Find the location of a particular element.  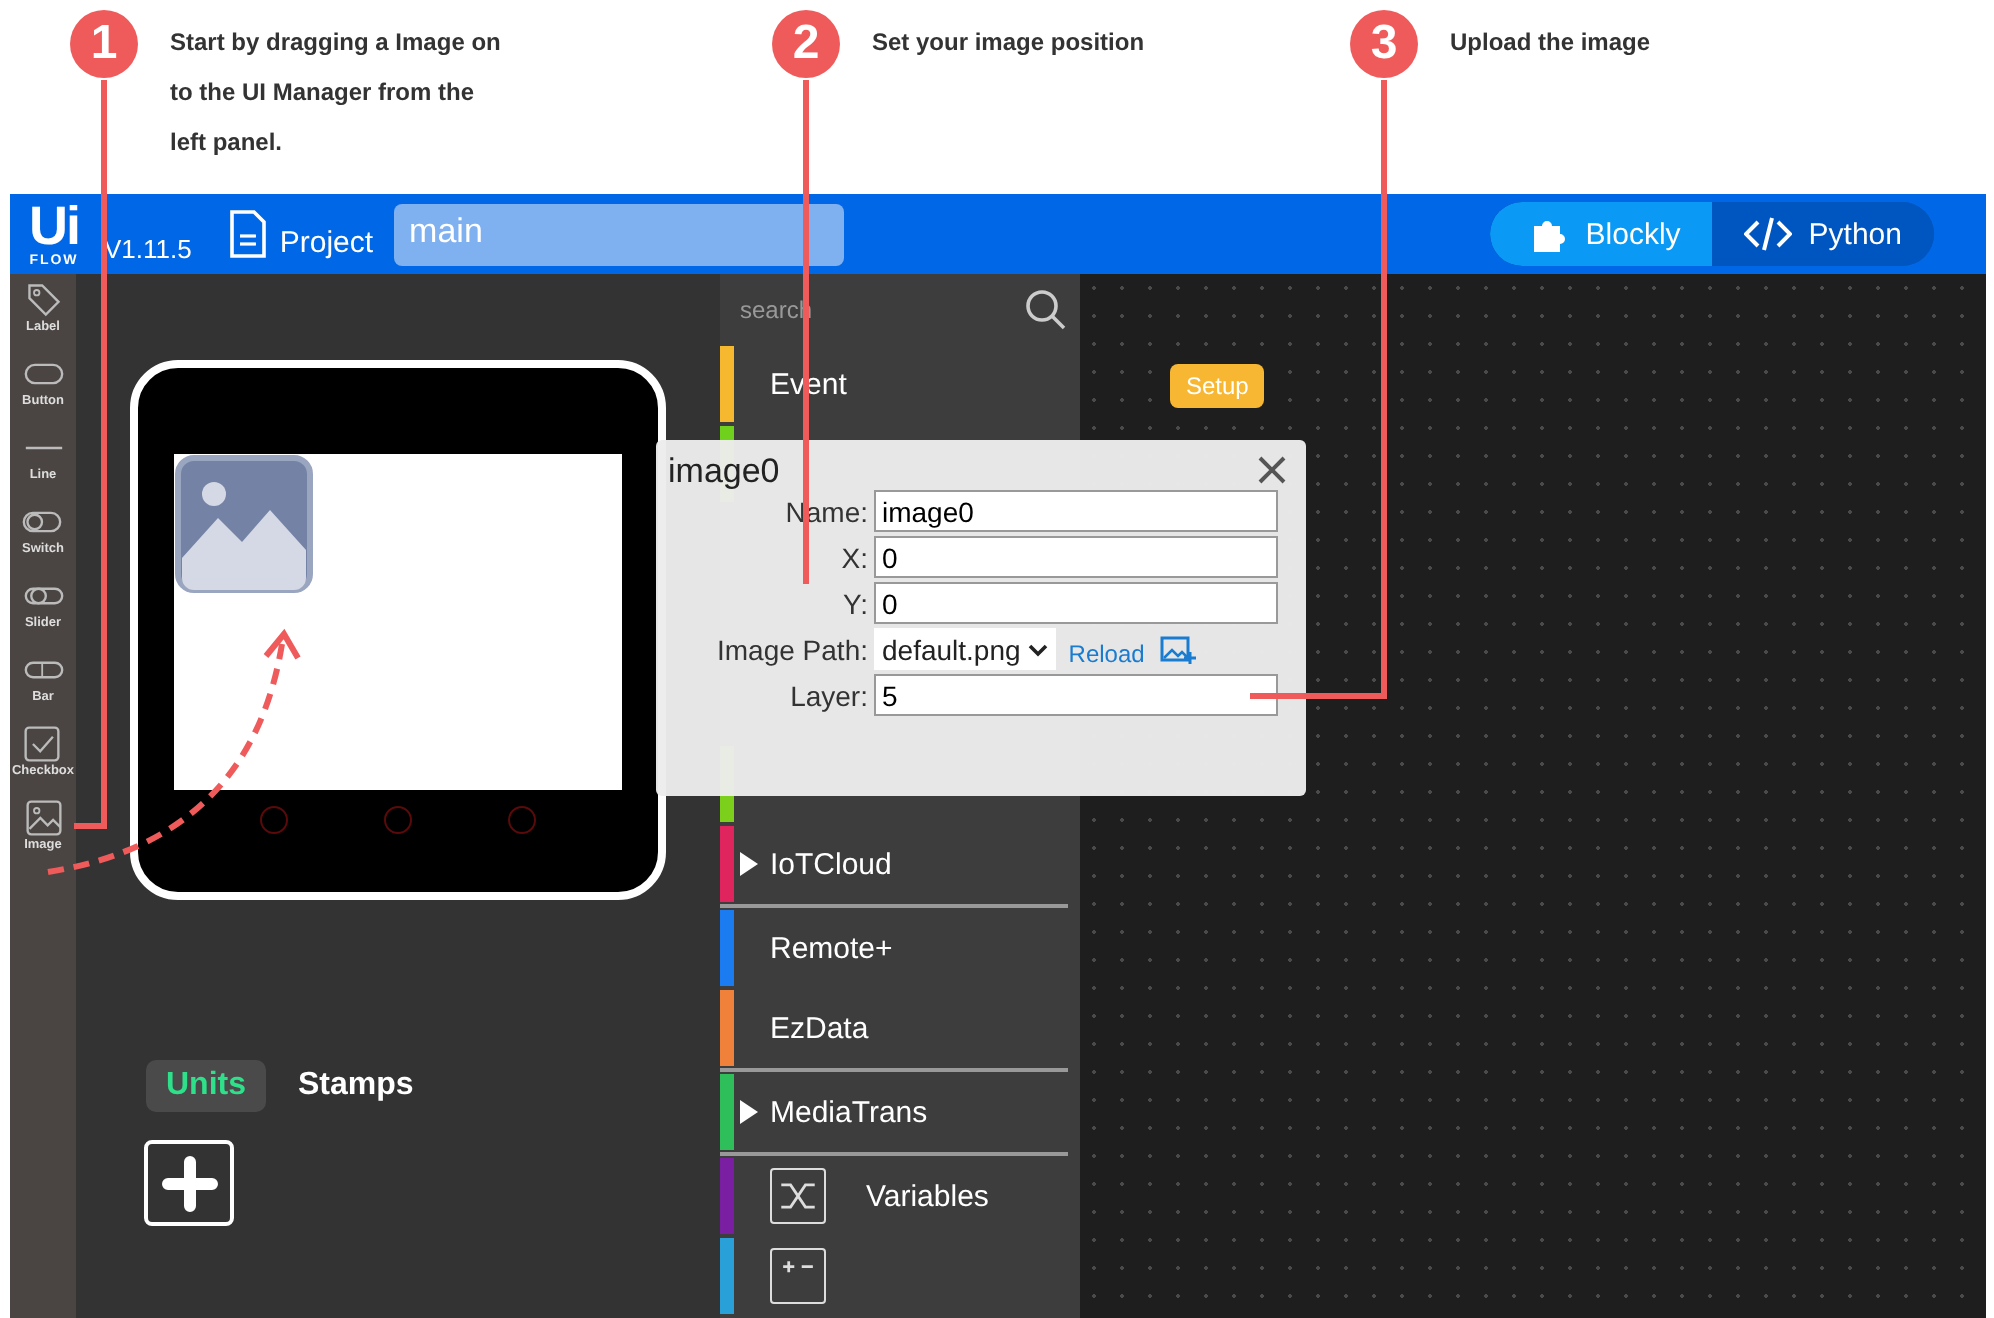

add-button is located at coordinates (189, 1183).